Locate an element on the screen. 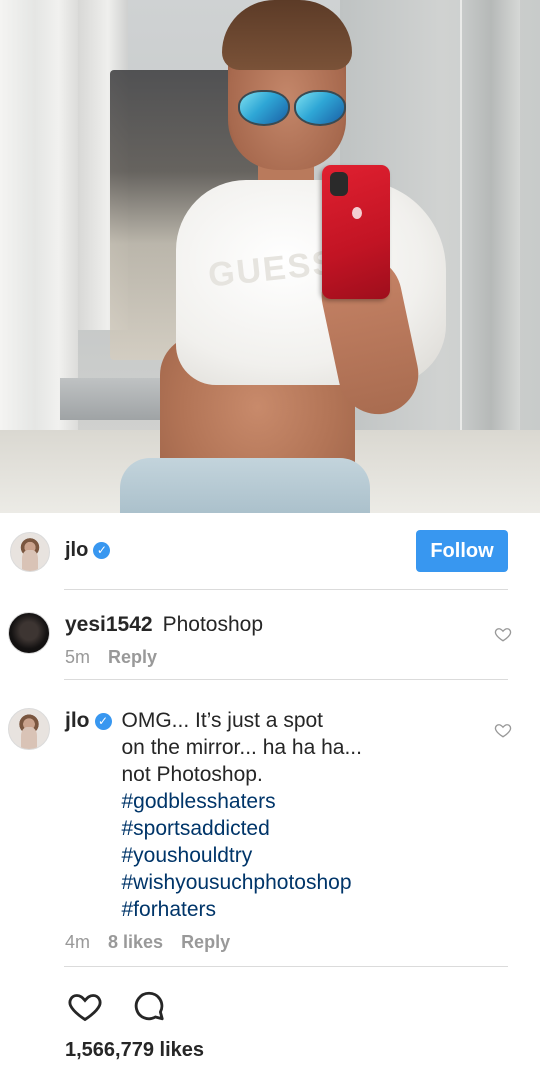  hair is located at coordinates (287, 35).